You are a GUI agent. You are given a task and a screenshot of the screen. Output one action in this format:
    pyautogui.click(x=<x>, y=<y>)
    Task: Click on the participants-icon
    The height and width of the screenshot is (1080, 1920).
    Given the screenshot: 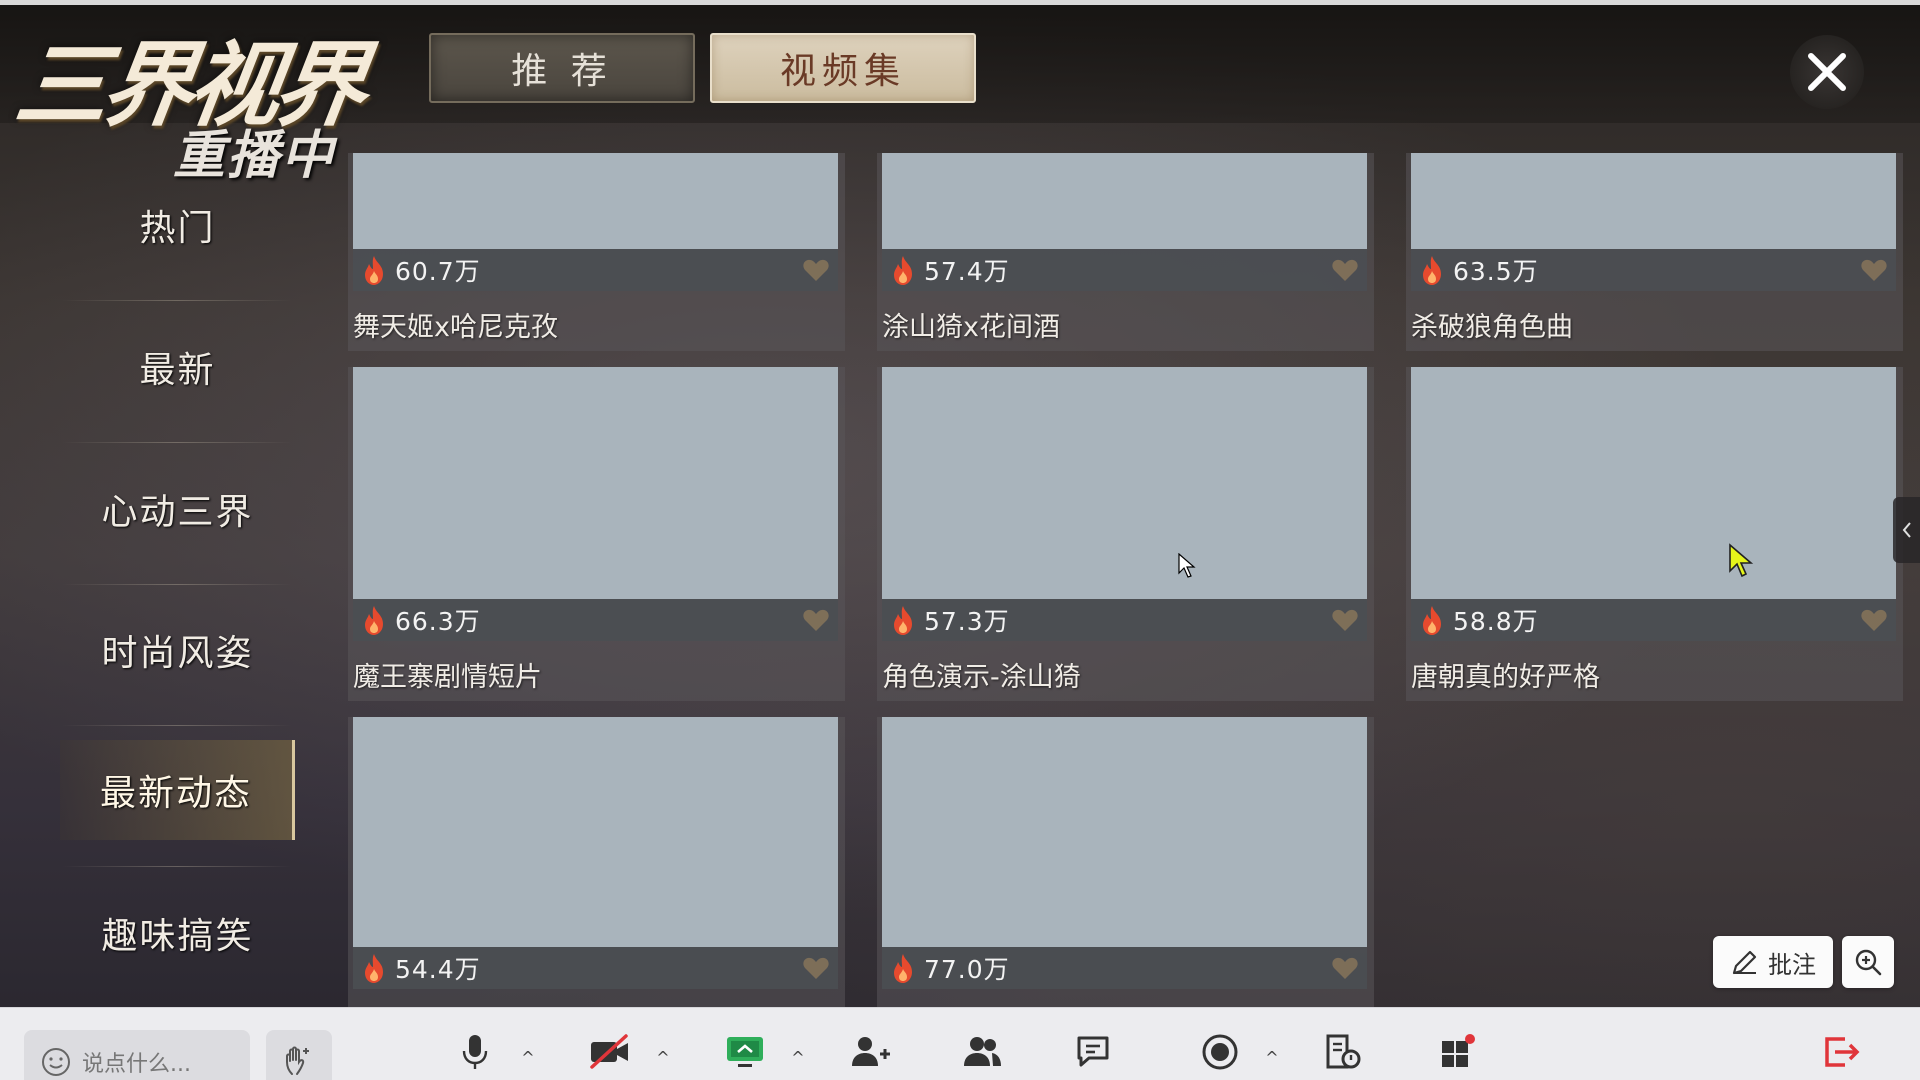 What is the action you would take?
    pyautogui.click(x=982, y=1051)
    